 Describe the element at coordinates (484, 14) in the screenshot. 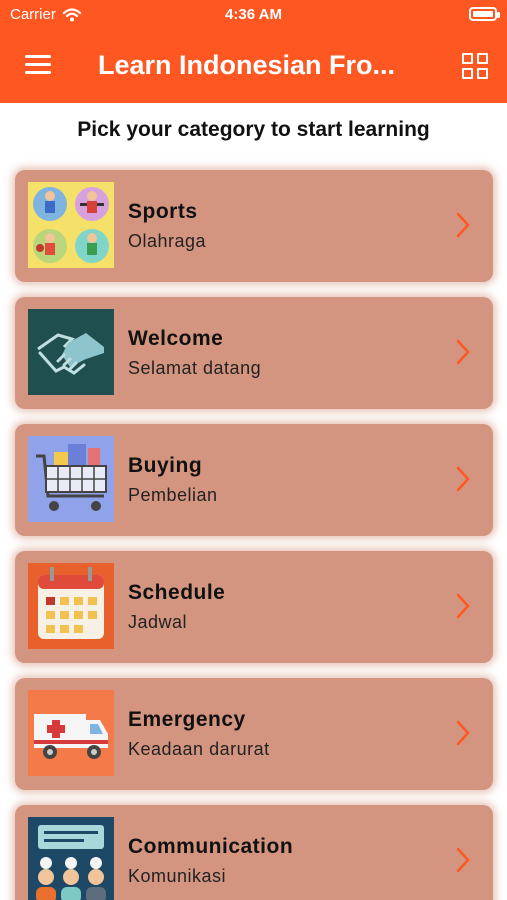

I see `battery-icon` at that location.